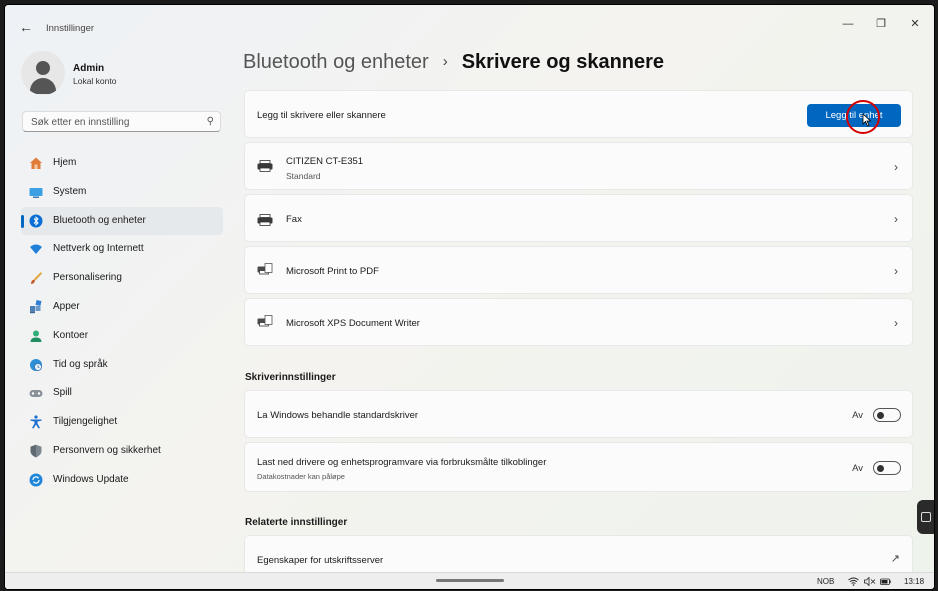 The width and height of the screenshot is (938, 591). I want to click on printer-name: Microsoft Print to PDF, so click(332, 271).